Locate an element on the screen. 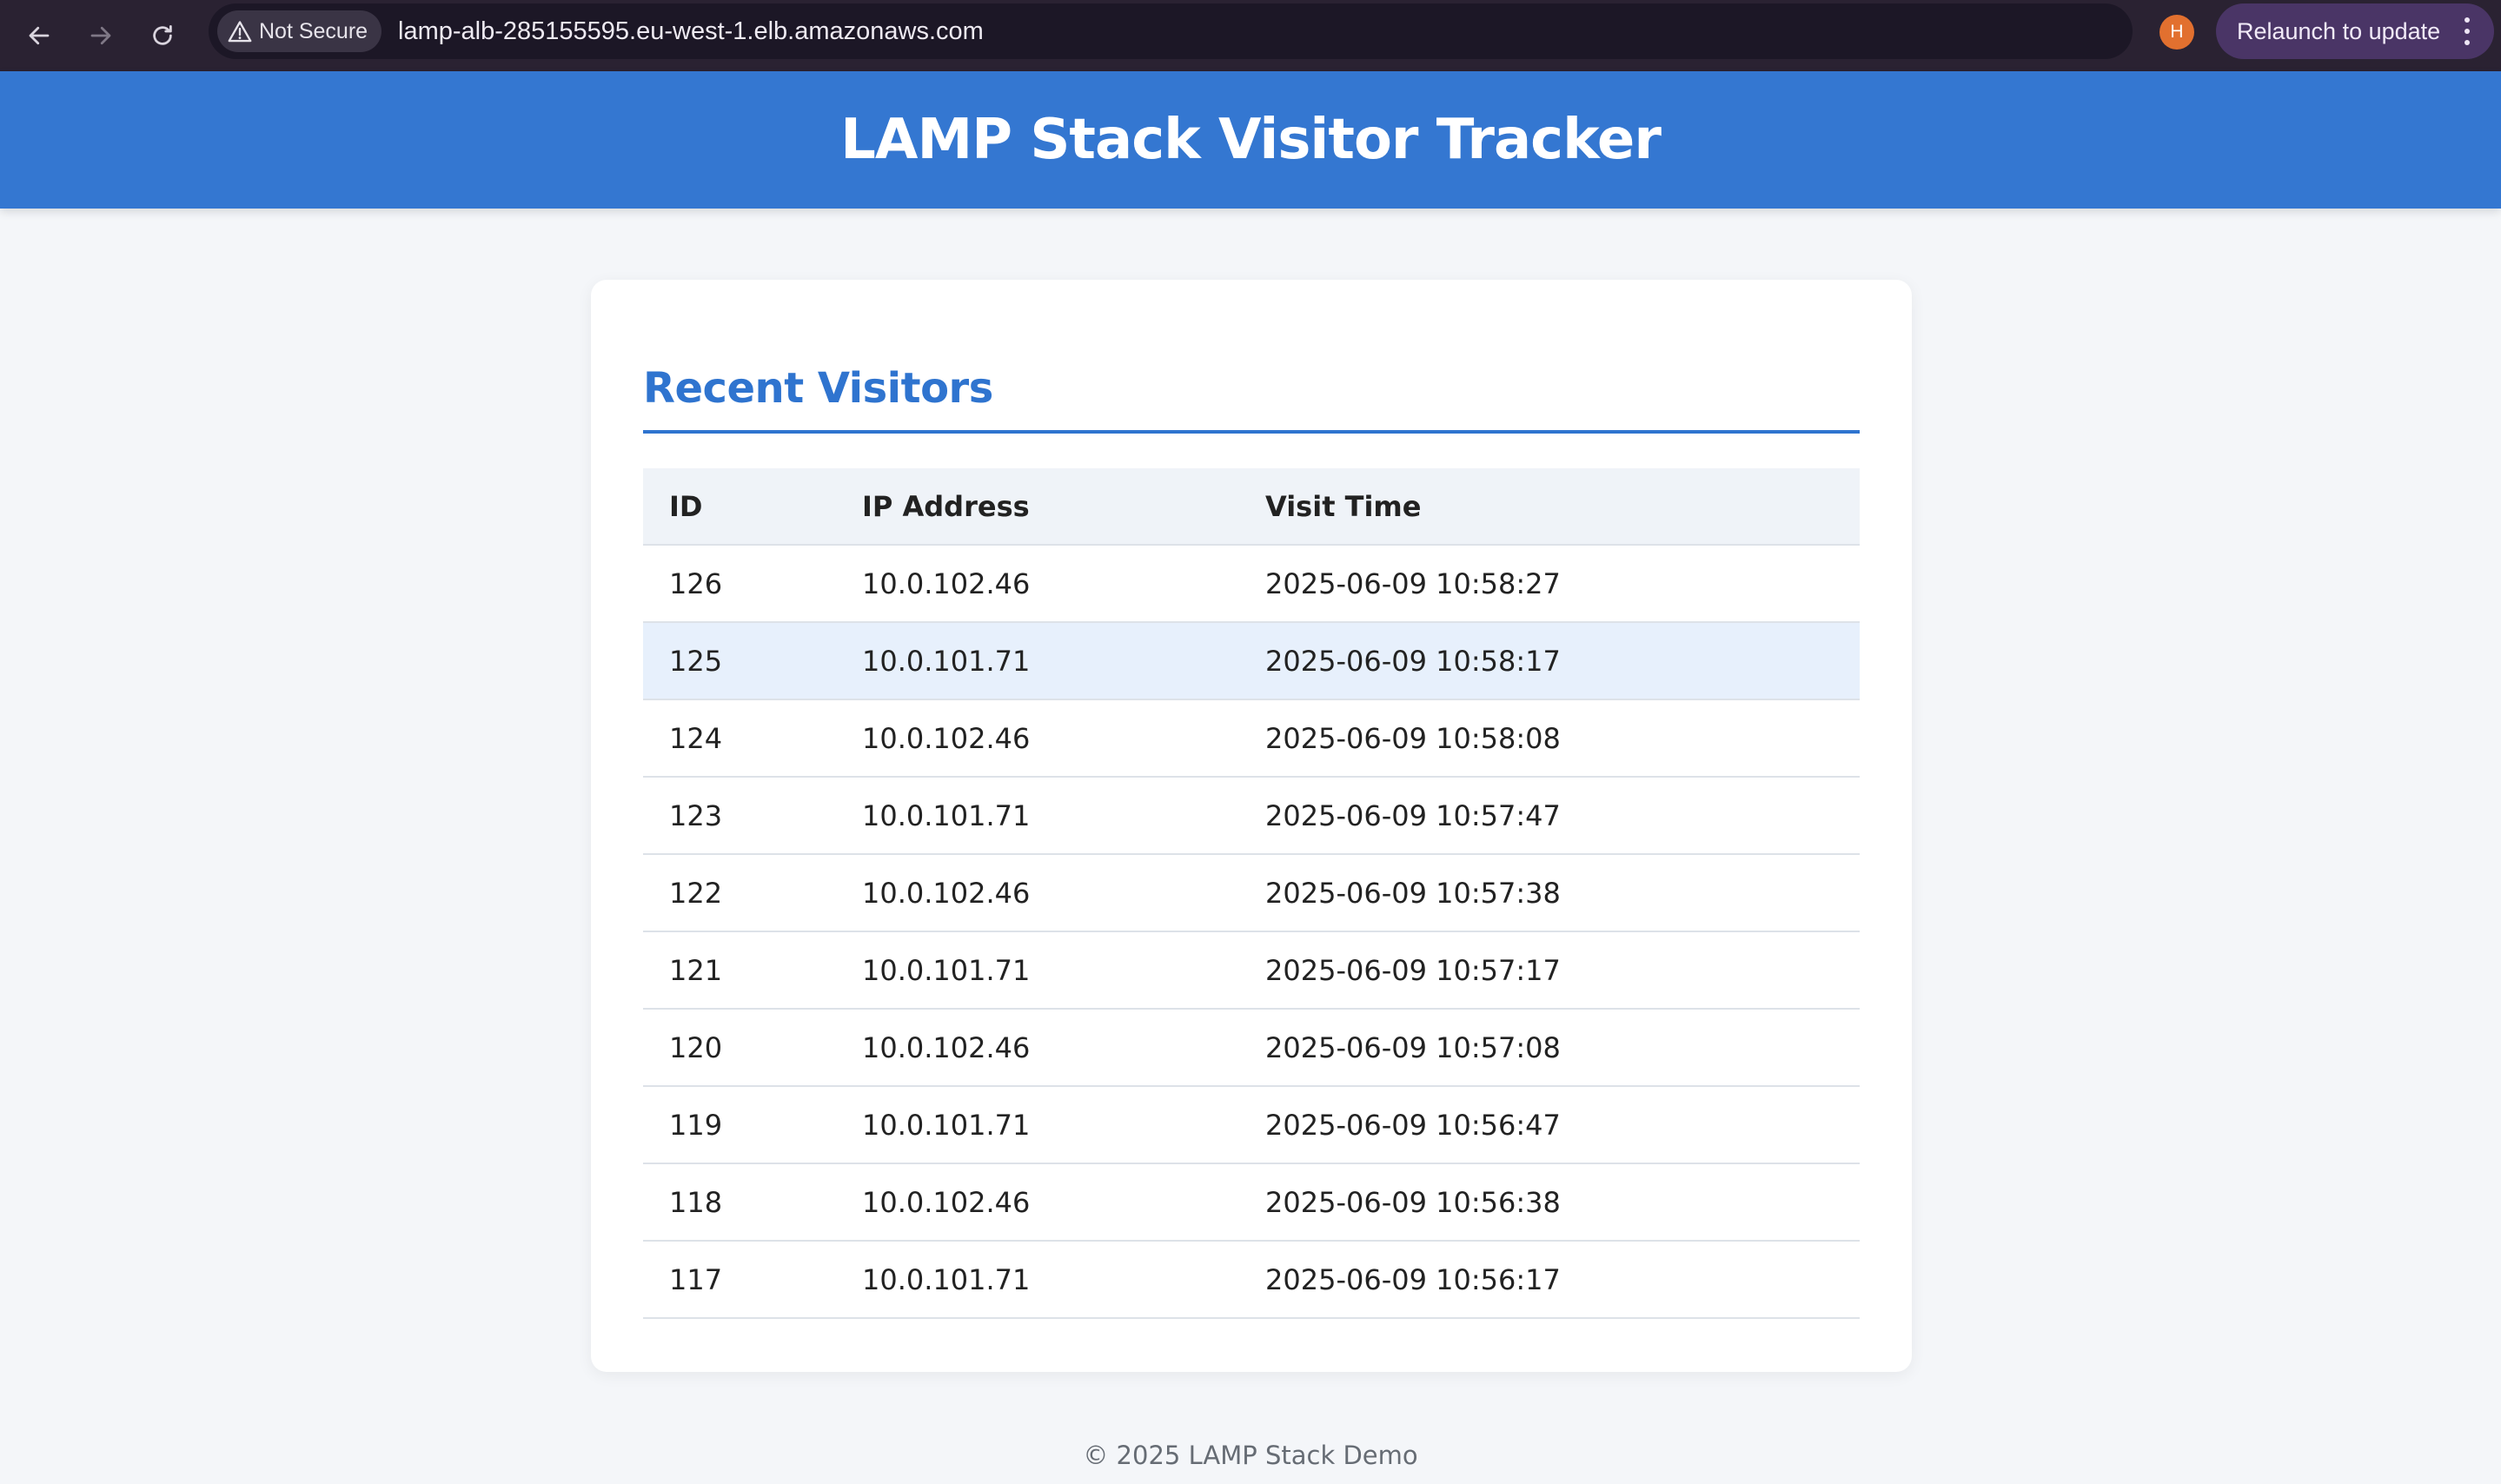  table-row: 126 10.0.102.46 2025-06-09 10:58:27 is located at coordinates (1251, 584).